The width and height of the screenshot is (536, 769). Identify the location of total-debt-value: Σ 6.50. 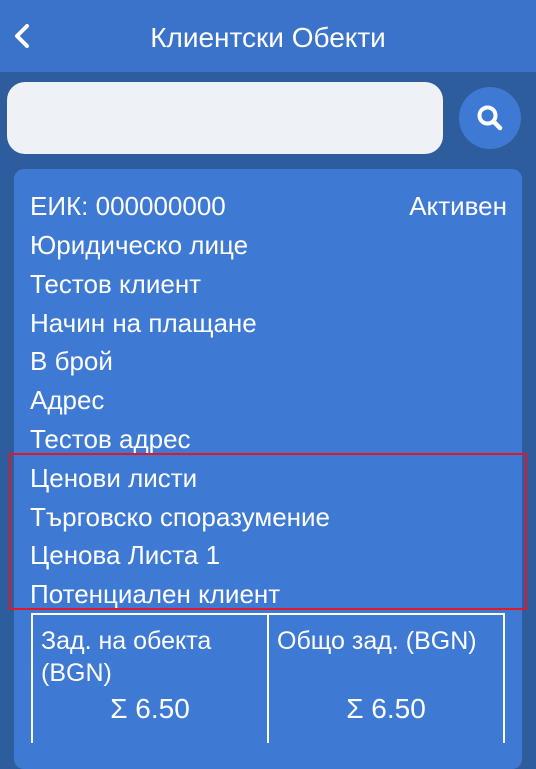
(386, 708).